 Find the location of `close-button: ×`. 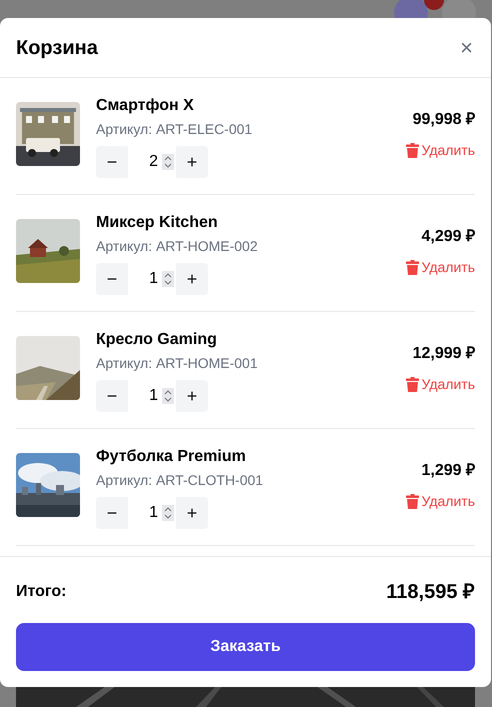

close-button: × is located at coordinates (466, 47).